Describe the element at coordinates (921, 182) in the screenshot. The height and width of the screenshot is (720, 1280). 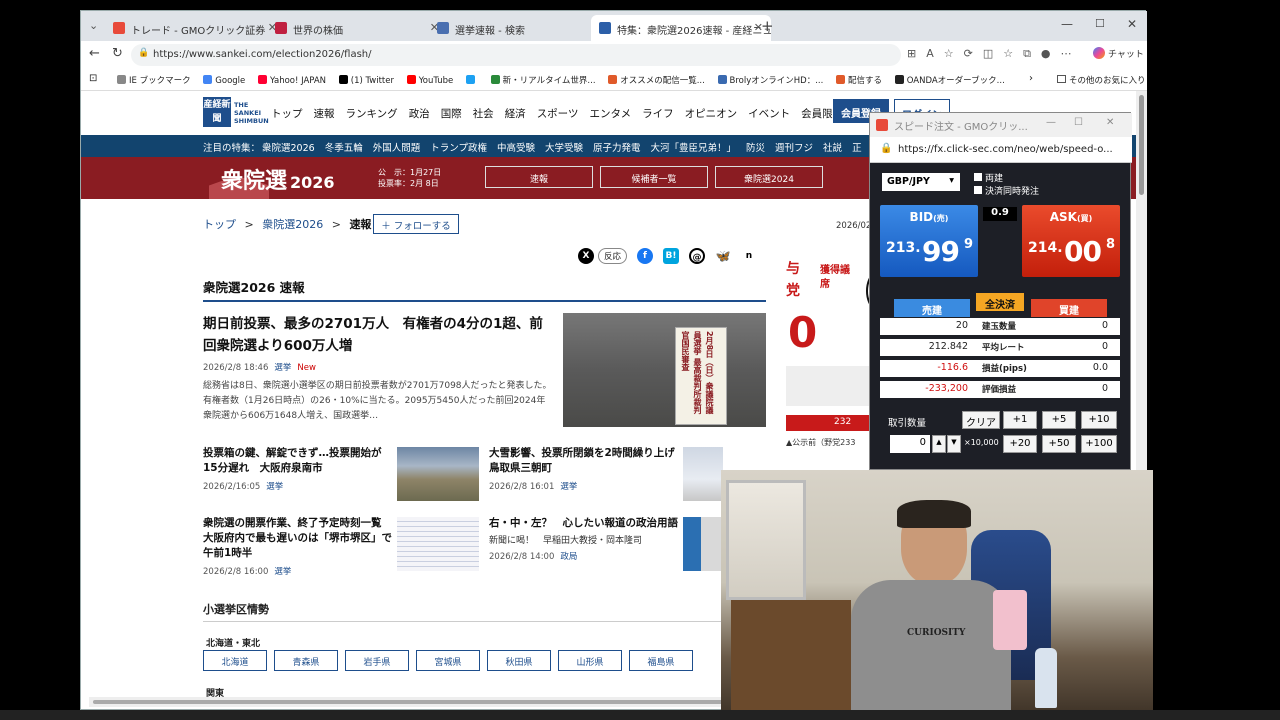
I see `currency-pair-select: GBP/JPY ▾` at that location.